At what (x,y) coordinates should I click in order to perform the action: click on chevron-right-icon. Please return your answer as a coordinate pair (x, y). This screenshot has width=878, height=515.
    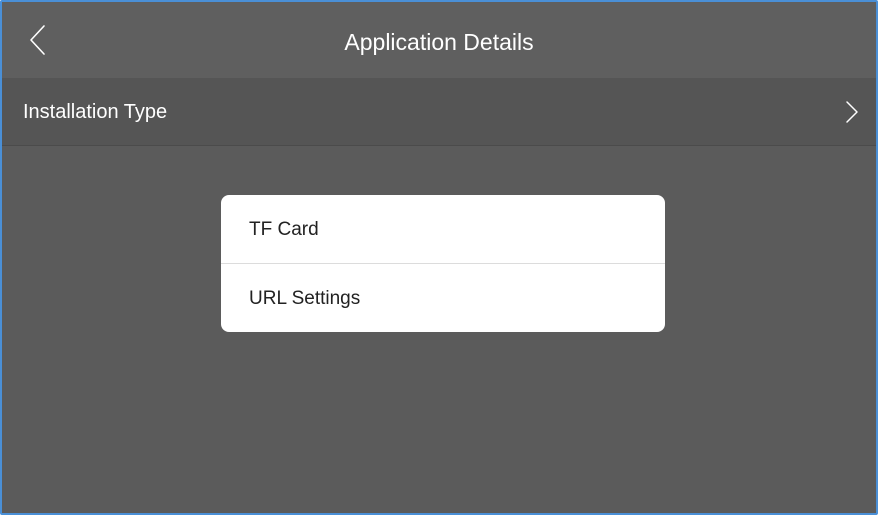
    Looking at the image, I should click on (852, 112).